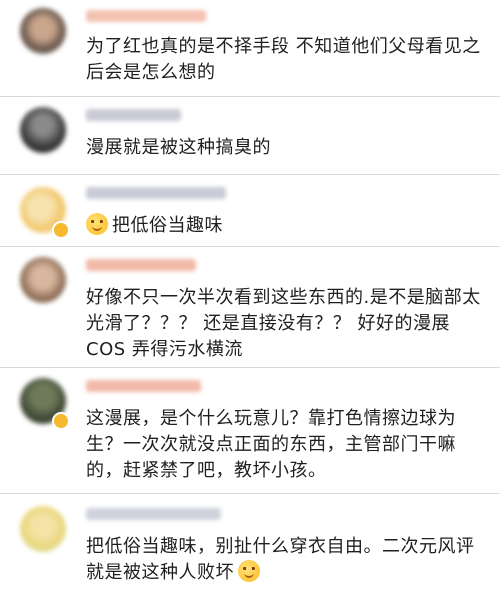  What do you see at coordinates (178, 147) in the screenshot?
I see `comment-text: 漫展就是被这种搞臭的` at bounding box center [178, 147].